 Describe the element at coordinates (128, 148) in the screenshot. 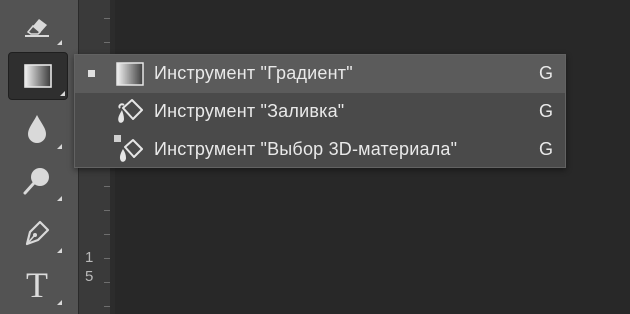

I see `3d-material-drop-icon` at that location.